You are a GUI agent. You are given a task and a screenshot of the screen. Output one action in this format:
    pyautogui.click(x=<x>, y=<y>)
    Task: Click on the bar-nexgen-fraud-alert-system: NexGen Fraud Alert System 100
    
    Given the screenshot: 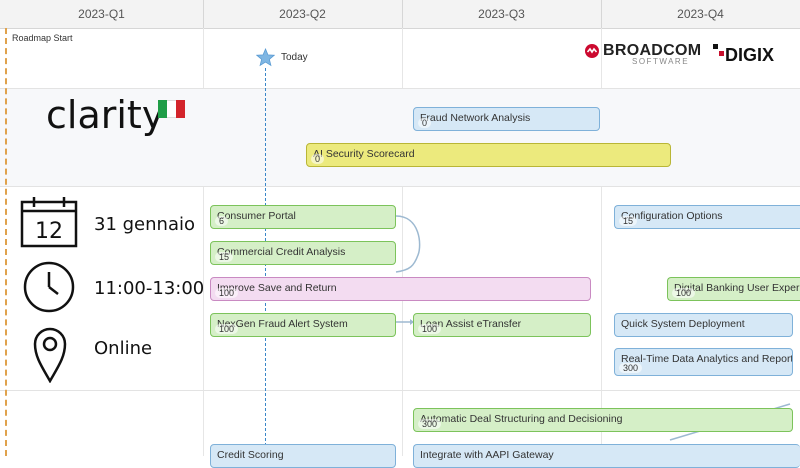 What is the action you would take?
    pyautogui.click(x=303, y=325)
    